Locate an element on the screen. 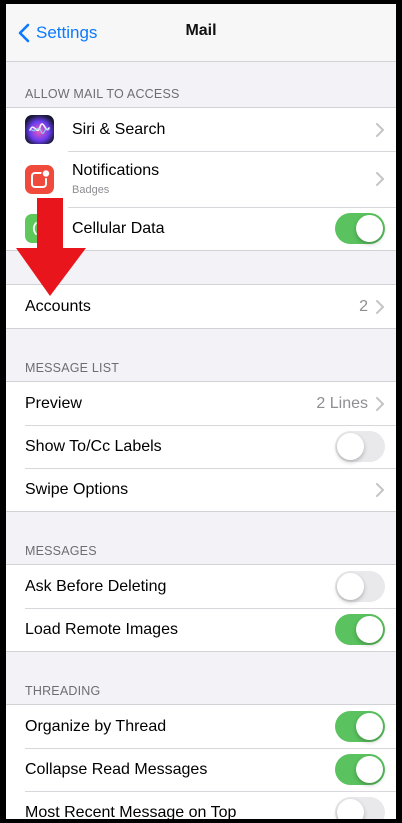 The height and width of the screenshot is (823, 402). notifications-sublabel: Badges is located at coordinates (91, 190).